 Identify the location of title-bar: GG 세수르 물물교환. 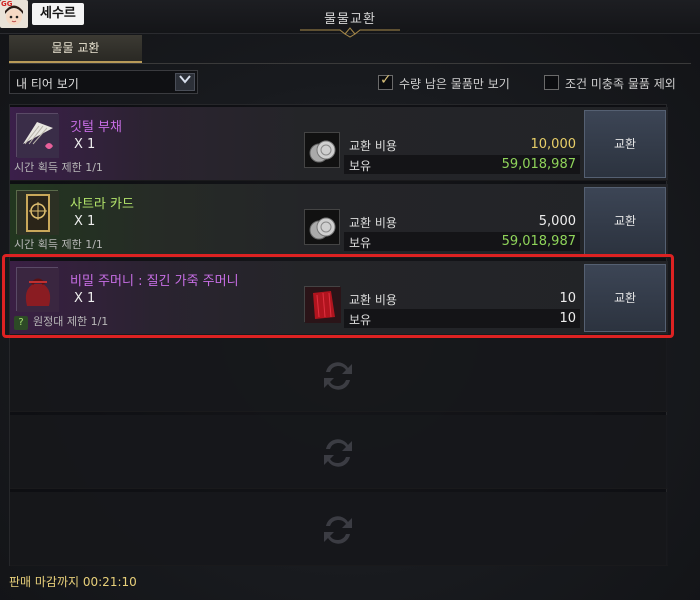
(350, 19).